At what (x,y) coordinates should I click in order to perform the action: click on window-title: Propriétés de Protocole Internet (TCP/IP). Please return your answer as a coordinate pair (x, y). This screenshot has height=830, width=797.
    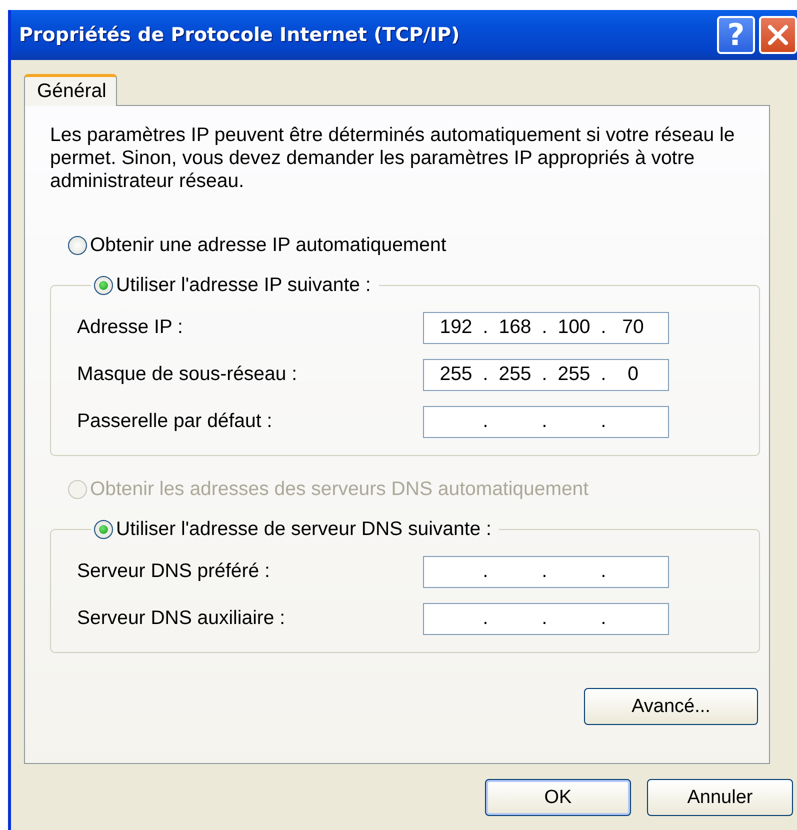
    Looking at the image, I should click on (239, 35).